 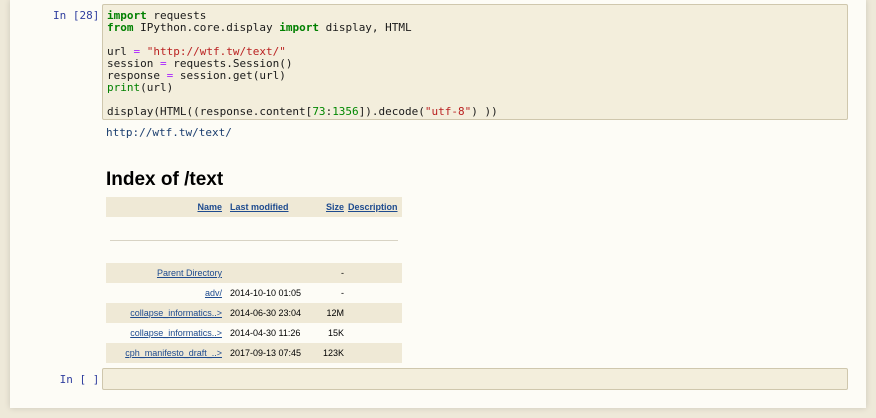 What do you see at coordinates (266, 313) in the screenshot?
I see `modified-cell: 2014-06-30 23:04` at bounding box center [266, 313].